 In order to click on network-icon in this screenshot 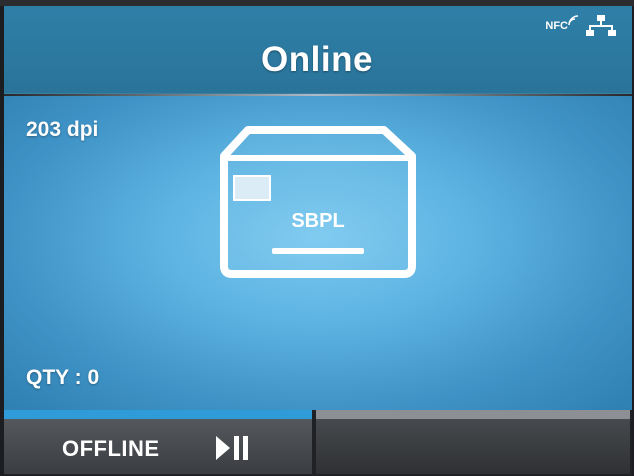, I will do `click(601, 25)`.